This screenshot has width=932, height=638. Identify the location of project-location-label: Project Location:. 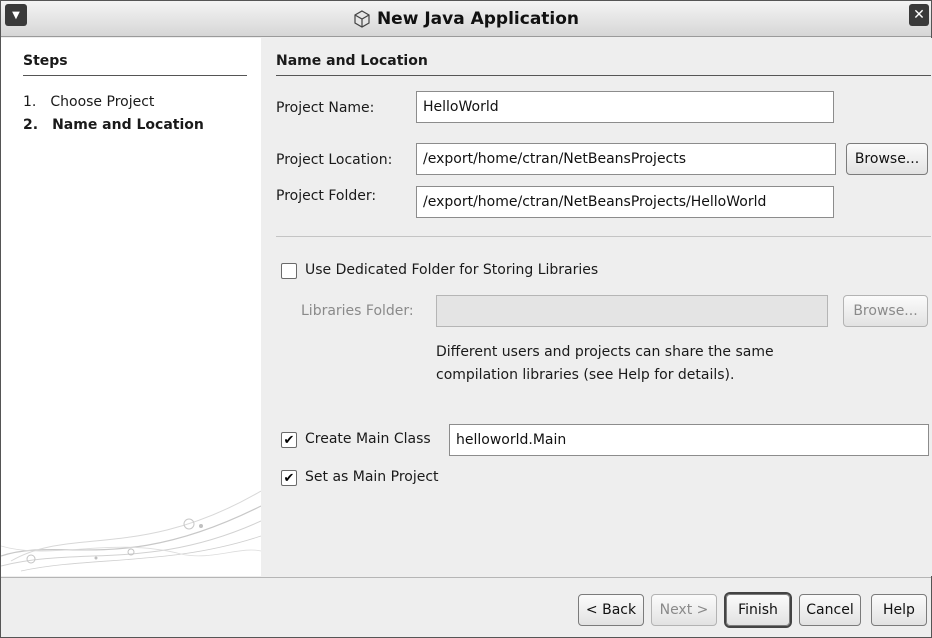
(334, 160).